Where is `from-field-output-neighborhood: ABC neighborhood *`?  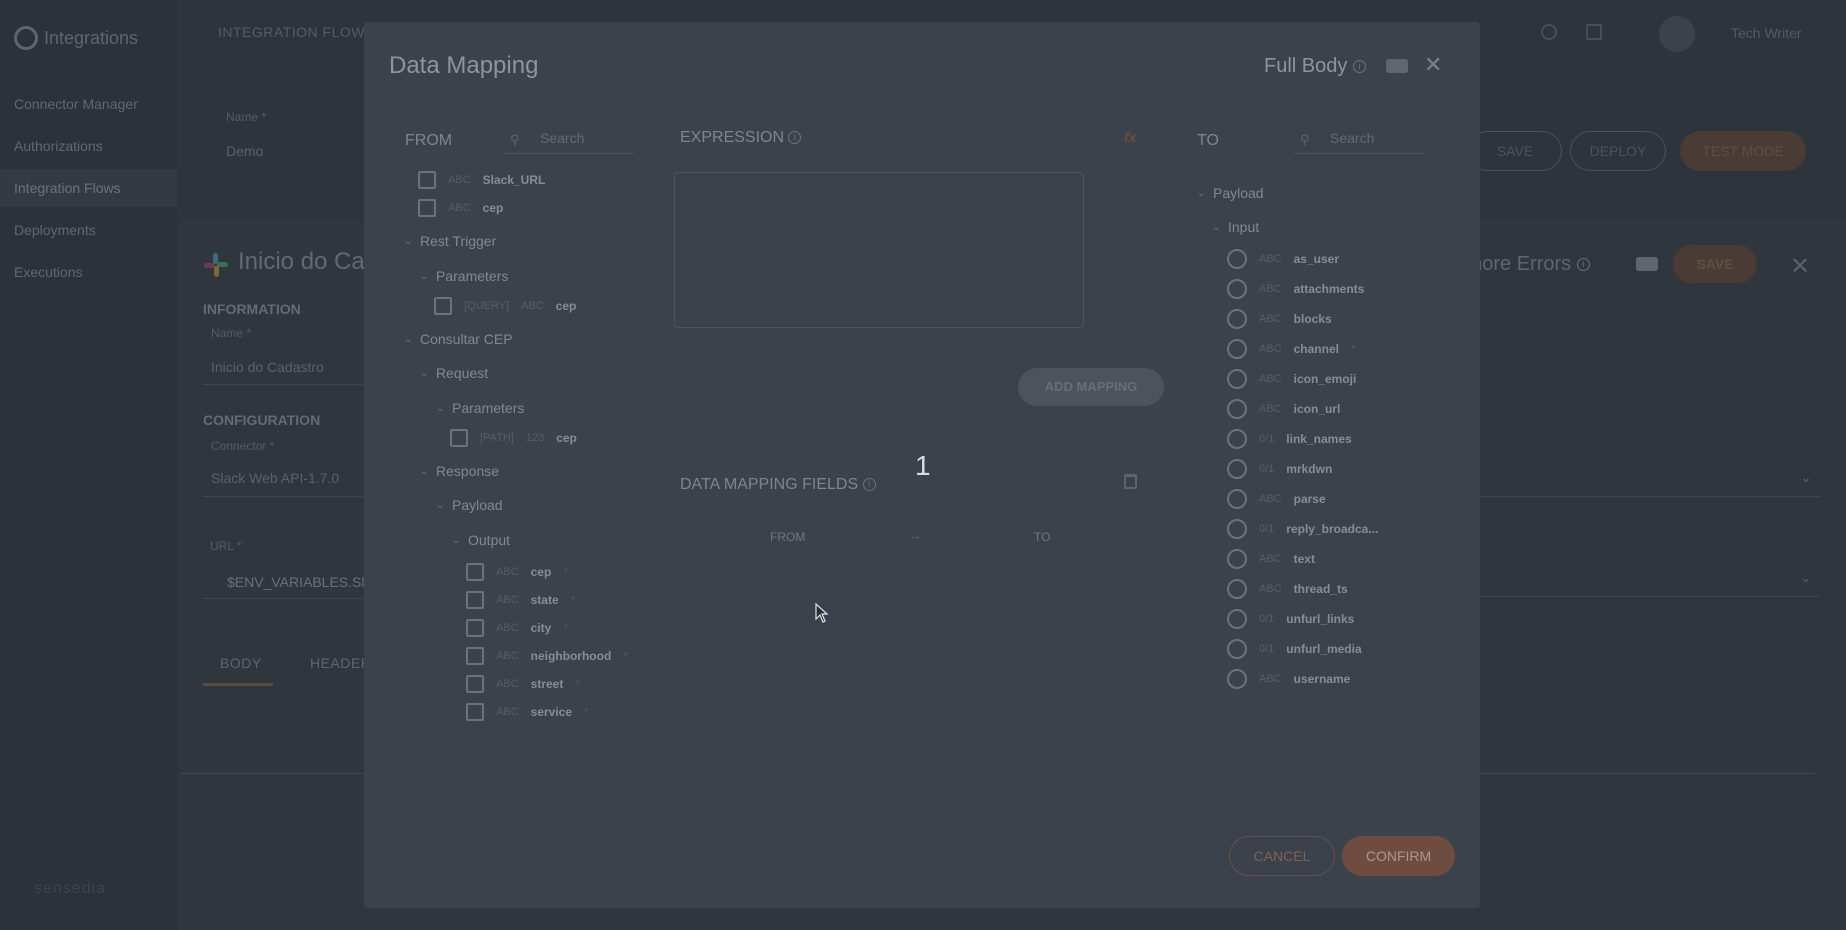
from-field-output-neighborhood: ABC neighborhood * is located at coordinates (547, 656).